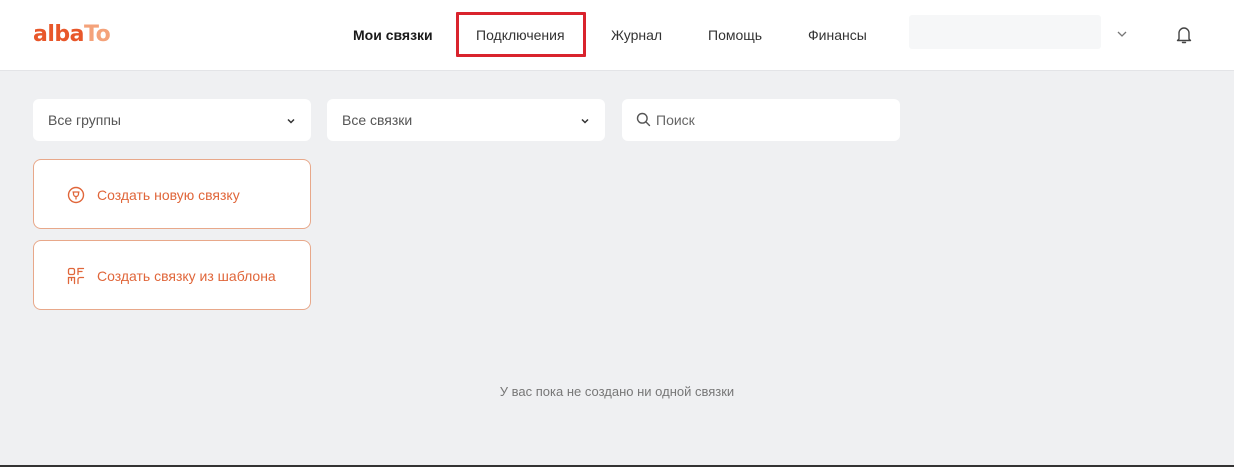 The image size is (1234, 467). What do you see at coordinates (771, 120) in the screenshot?
I see `search-input` at bounding box center [771, 120].